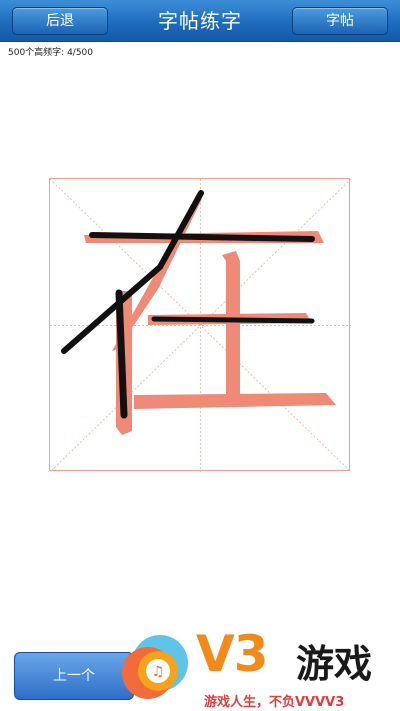  I want to click on progress-counter: 500个高频字: 4/500, so click(51, 53).